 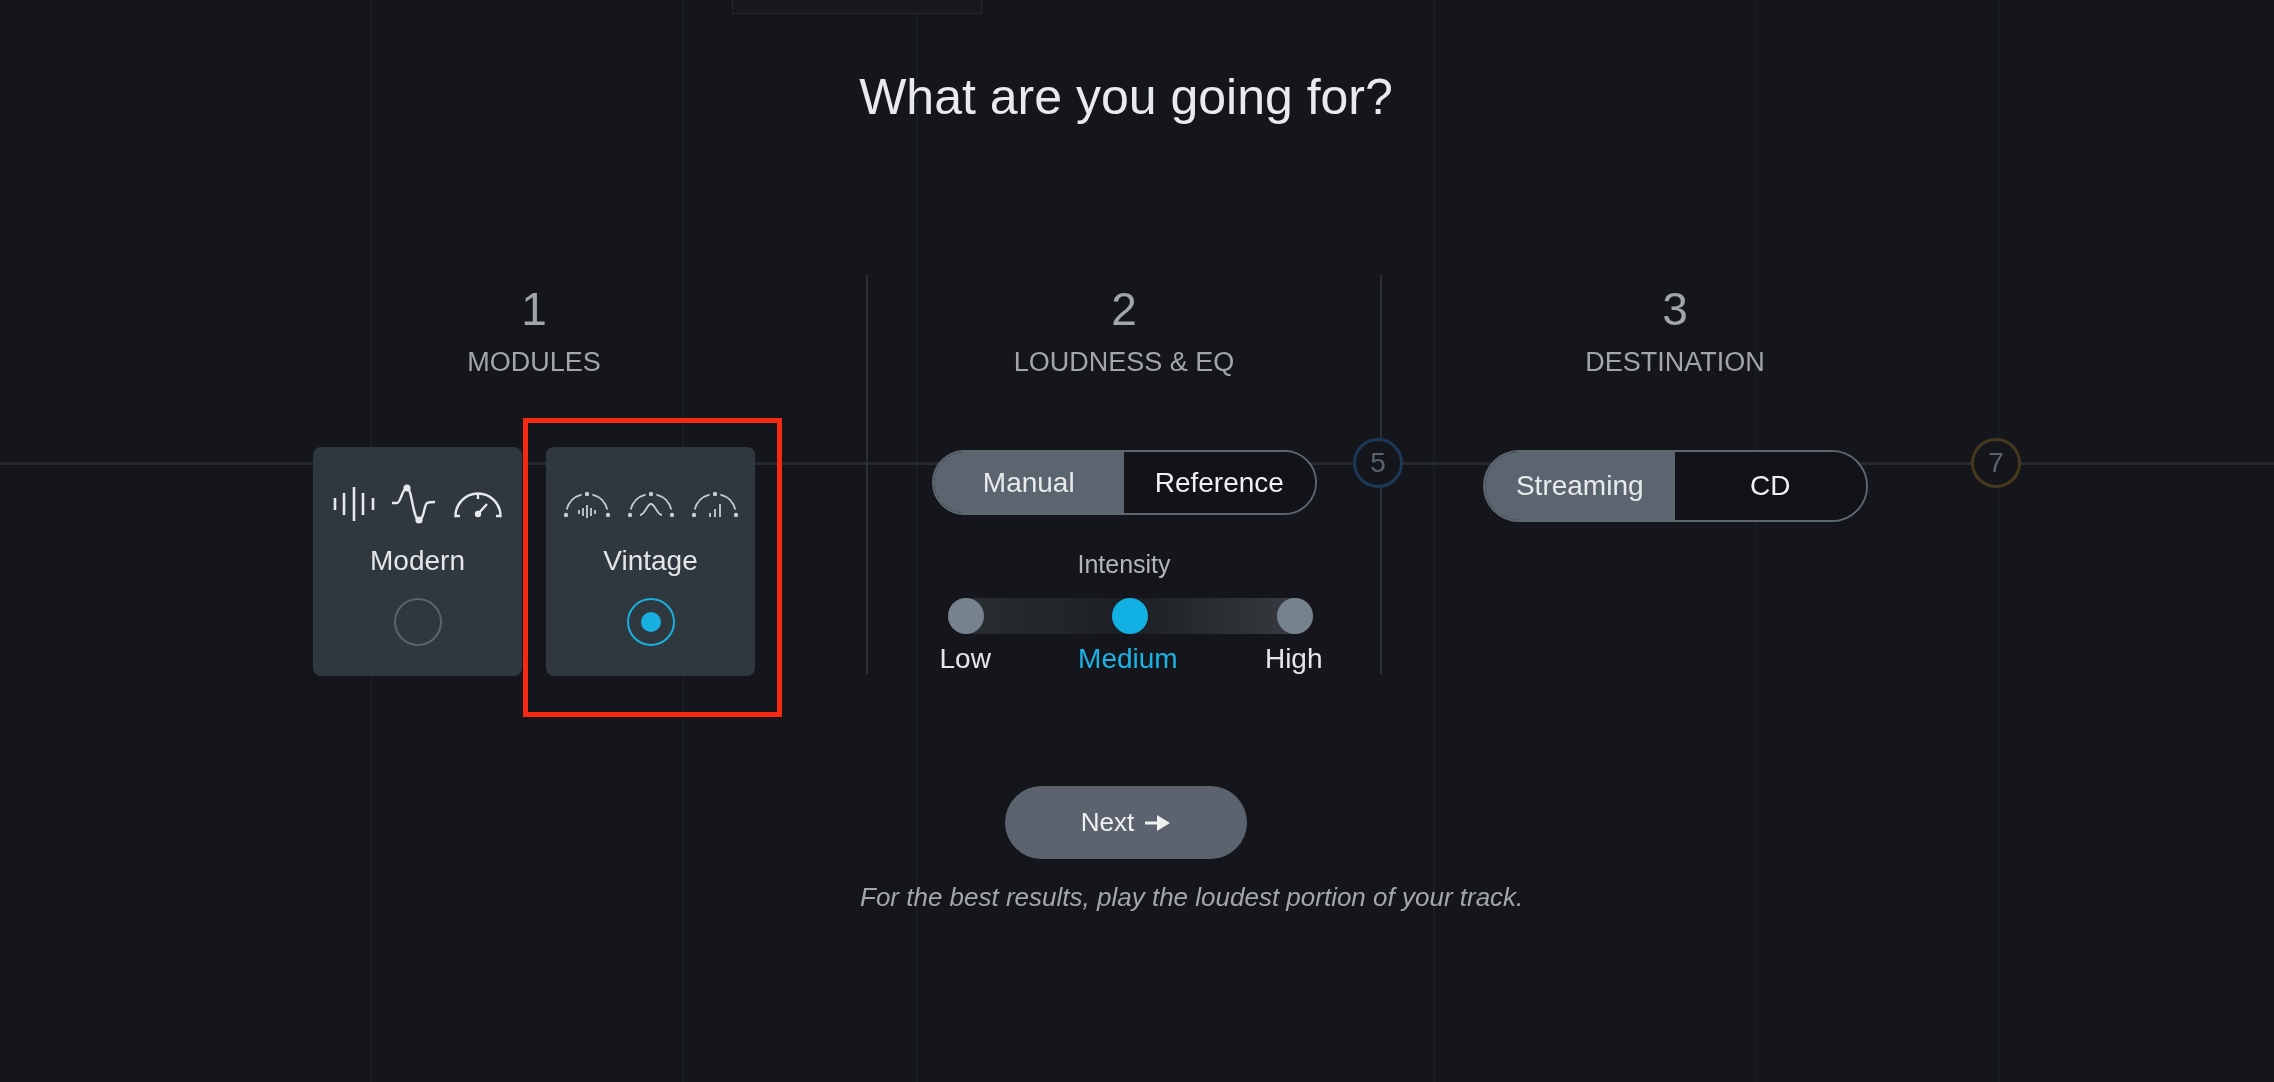 What do you see at coordinates (1192, 897) in the screenshot?
I see `hint-text: For the best results, play the loudest portion of your track.` at bounding box center [1192, 897].